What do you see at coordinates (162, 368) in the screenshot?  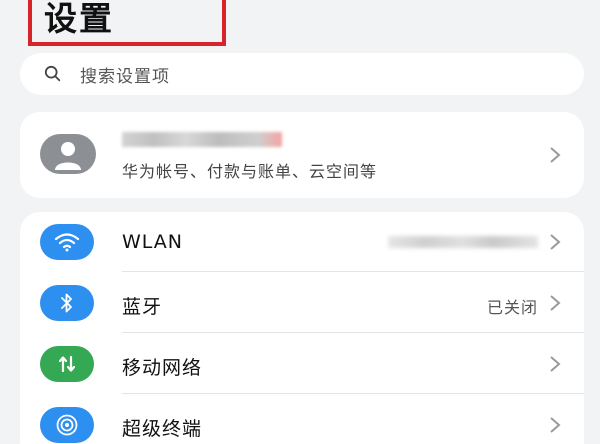 I see `settings-row-label: 移动网络` at bounding box center [162, 368].